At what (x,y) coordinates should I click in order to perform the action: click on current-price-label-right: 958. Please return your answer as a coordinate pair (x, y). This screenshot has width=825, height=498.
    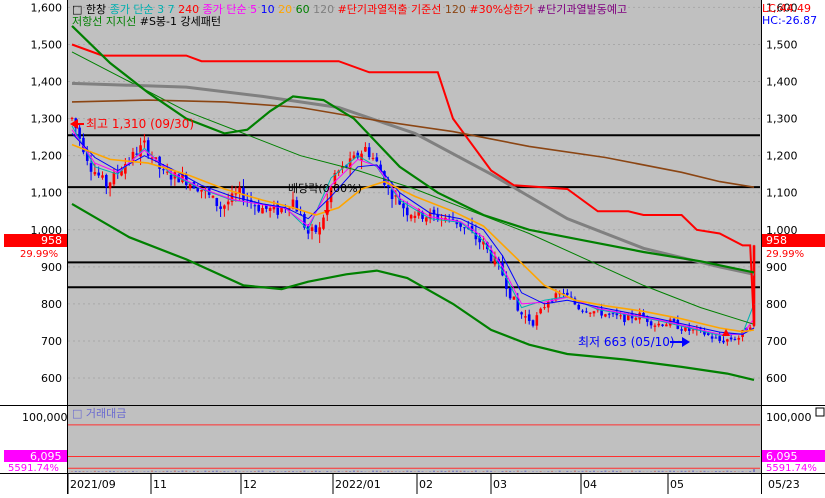
    Looking at the image, I should click on (776, 240).